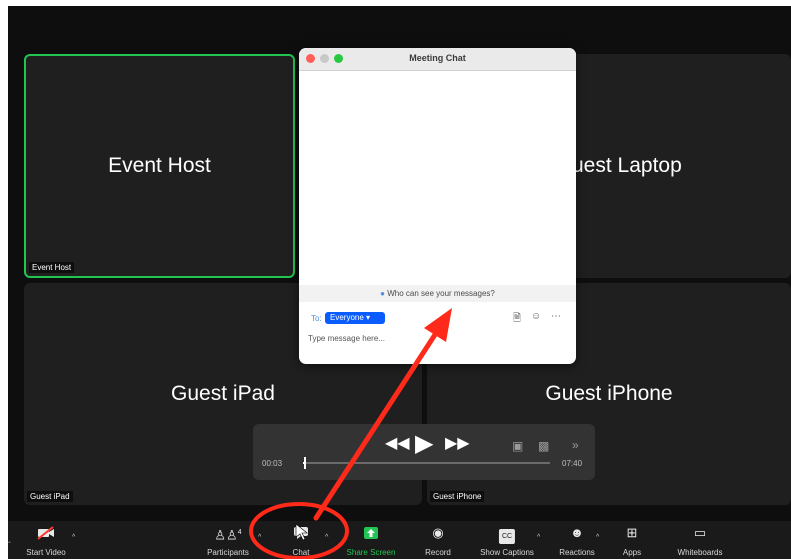  Describe the element at coordinates (305, 463) in the screenshot. I see `progress-scrubber` at that location.